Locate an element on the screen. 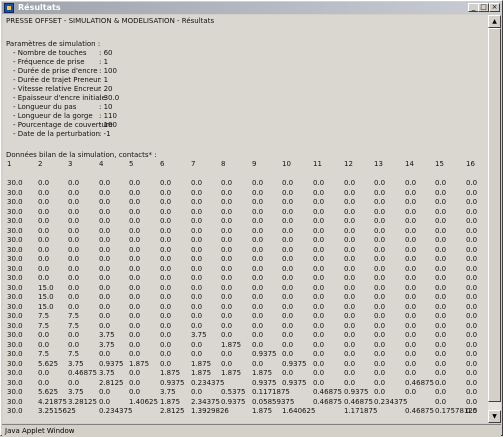 The image size is (503, 437). vertical-scrollbar: ▲ ▼ is located at coordinates (494, 219).